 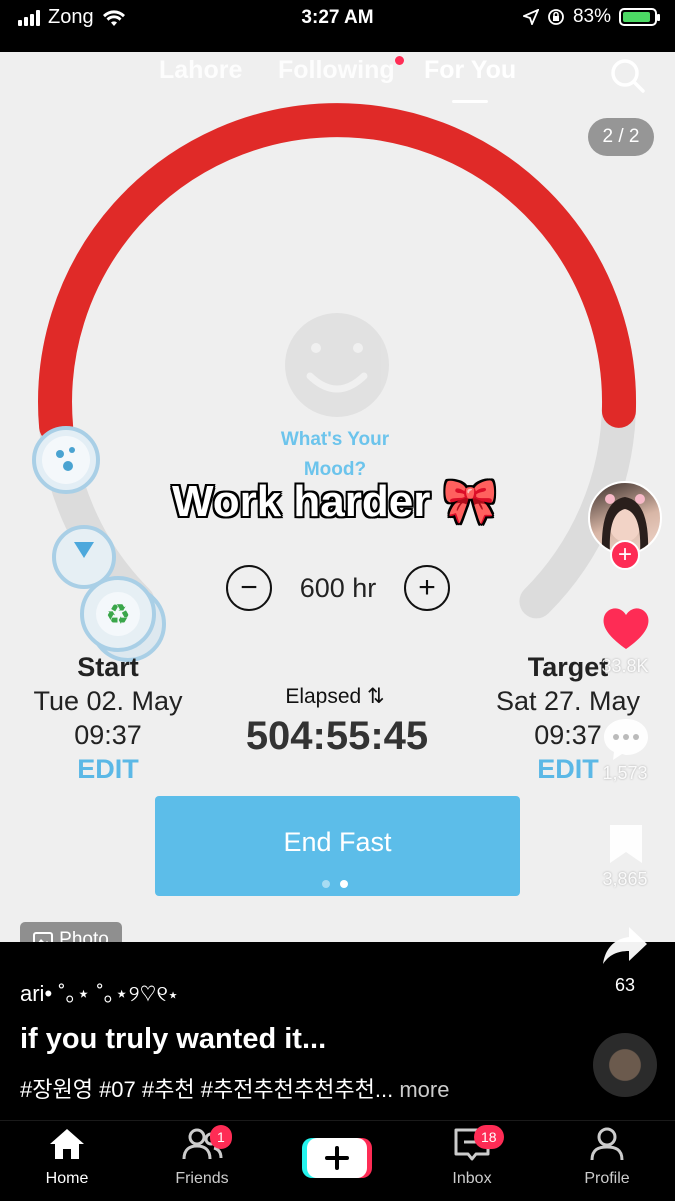 I want to click on achievement-badges: ♻, so click(x=99, y=544).